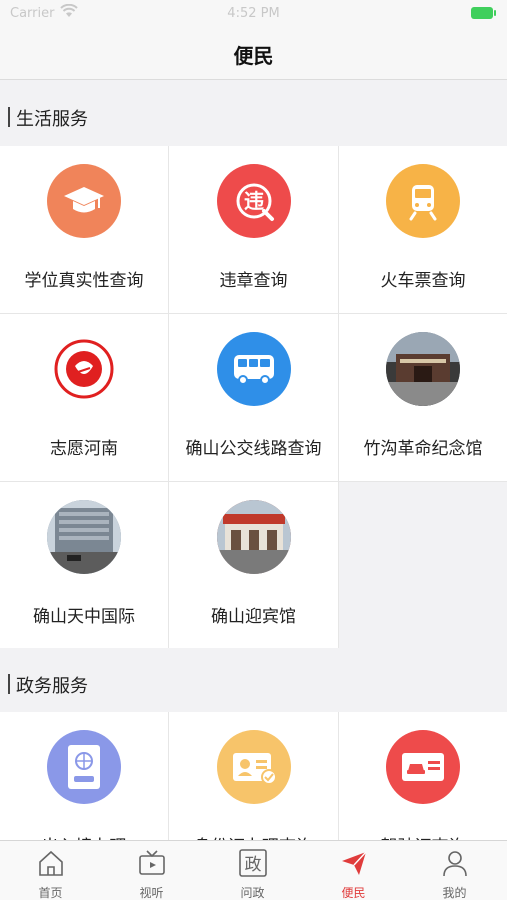 The image size is (507, 900). Describe the element at coordinates (454, 893) in the screenshot. I see `tab-label: 我的` at that location.